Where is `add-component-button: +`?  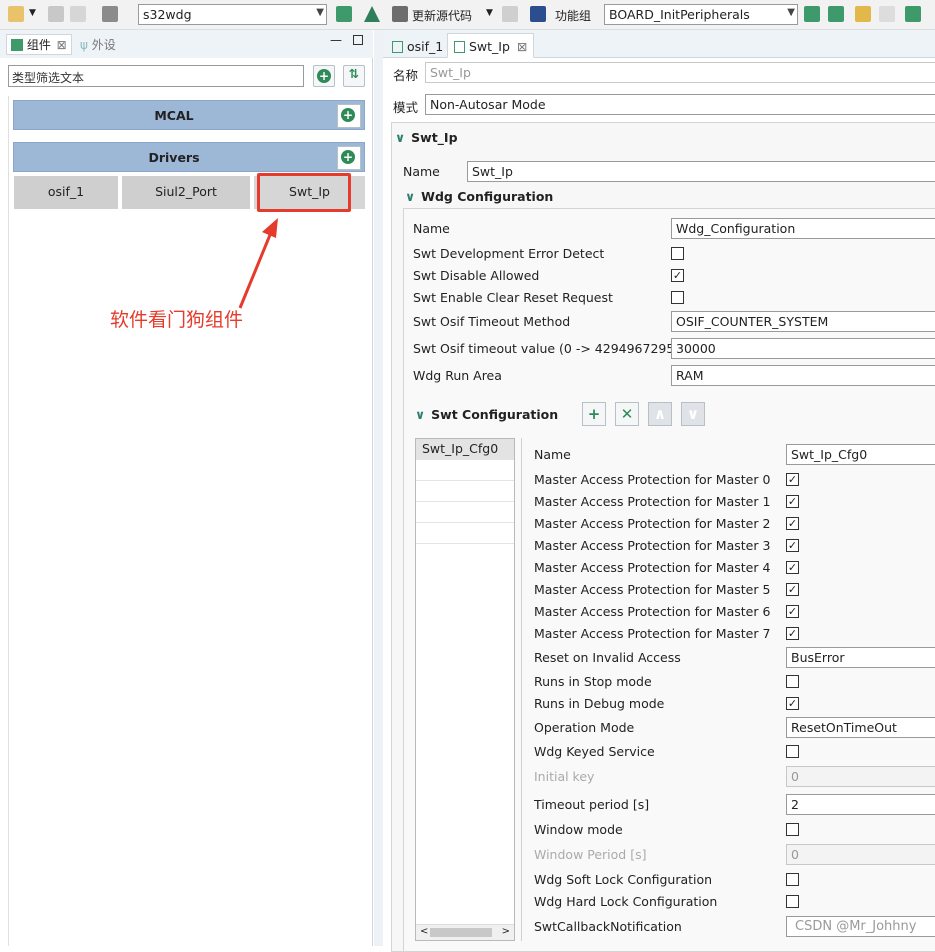
add-component-button: + is located at coordinates (324, 76).